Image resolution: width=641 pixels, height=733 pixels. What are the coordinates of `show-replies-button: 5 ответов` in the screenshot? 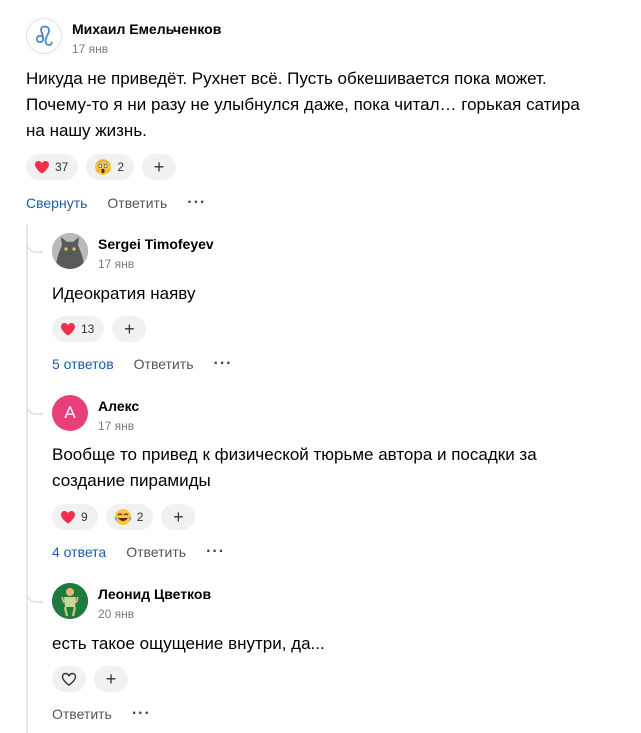 It's located at (83, 364).